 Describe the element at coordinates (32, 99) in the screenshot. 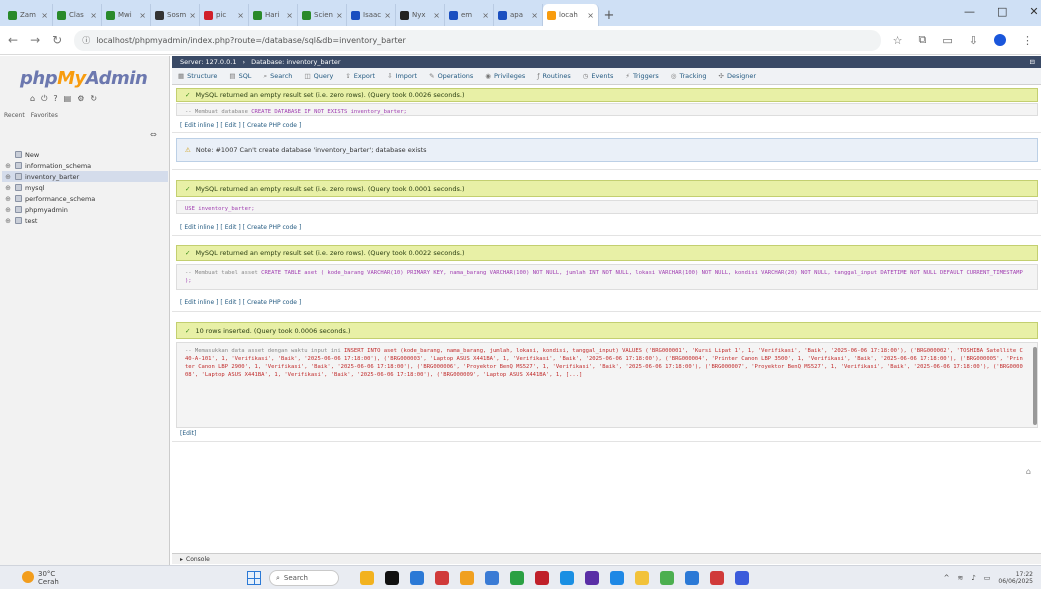

I see `home-icon: ⌂` at that location.